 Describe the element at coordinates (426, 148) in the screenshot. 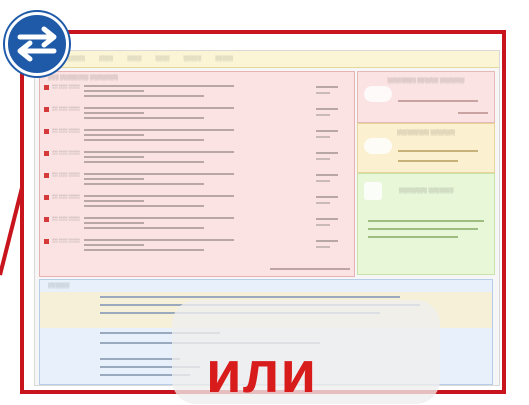

I see `screenshot-panel-yellow: ░░░░░░░░░ ░░░░░░░` at that location.